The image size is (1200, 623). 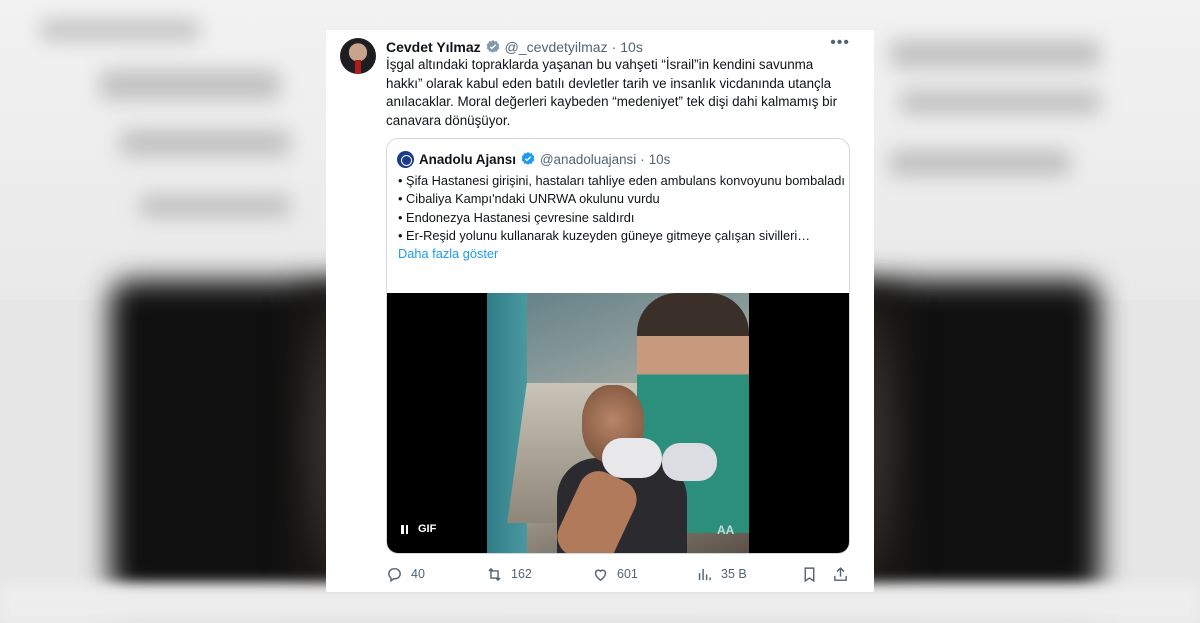 I want to click on repost-count: 162, so click(x=521, y=574).